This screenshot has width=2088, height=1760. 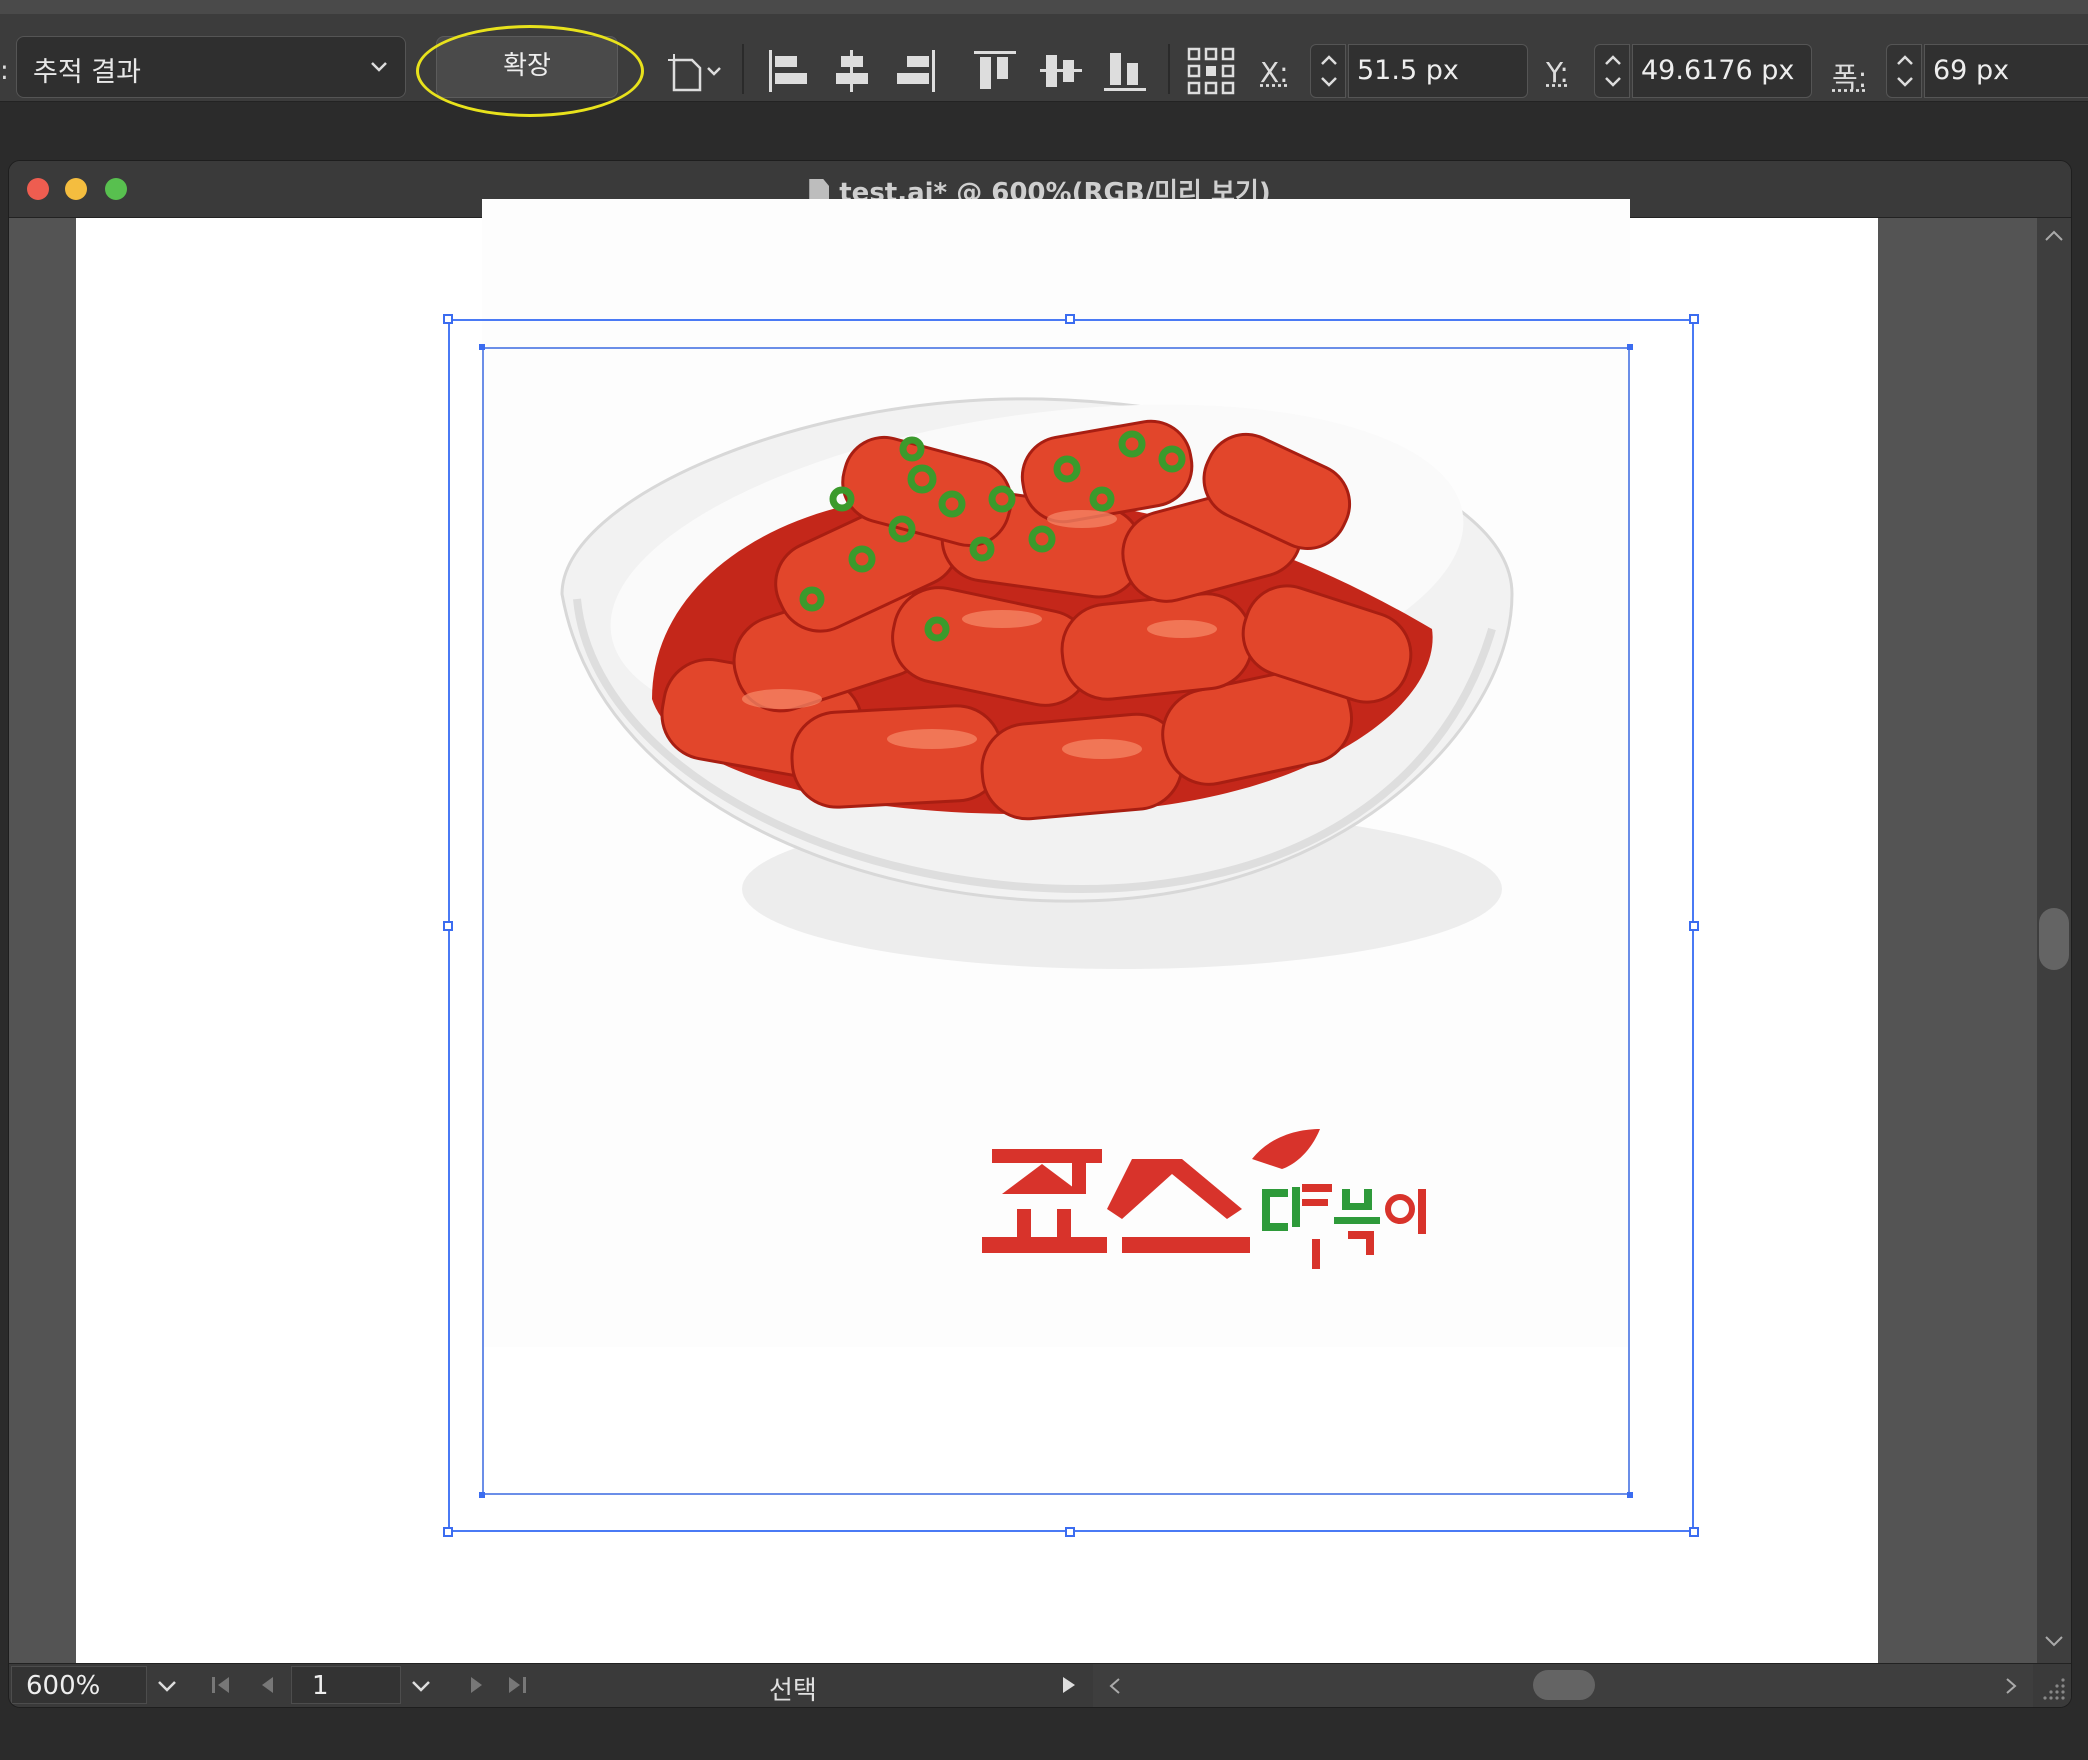 What do you see at coordinates (1274, 72) in the screenshot?
I see `x-label: X:` at bounding box center [1274, 72].